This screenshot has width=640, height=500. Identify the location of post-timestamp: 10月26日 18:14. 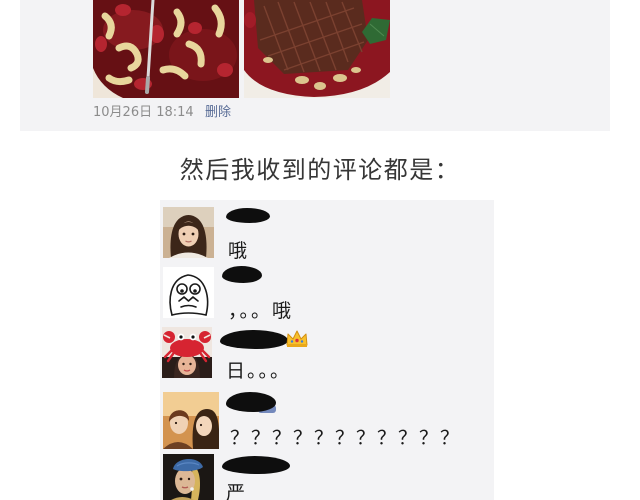
(143, 112).